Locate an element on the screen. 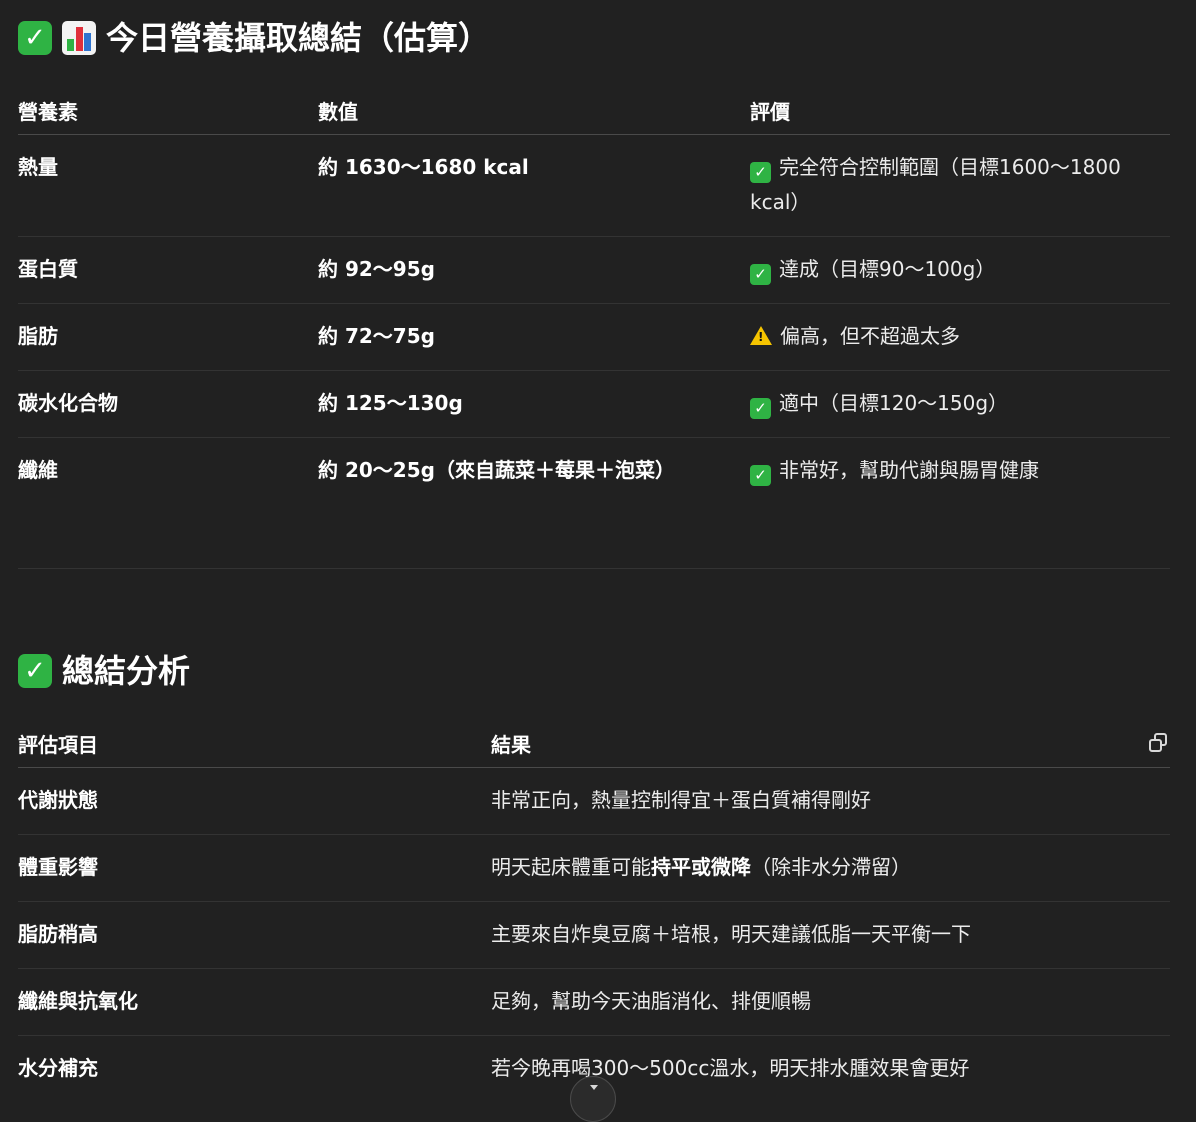  nutrient-value: 約 125～130g is located at coordinates (534, 404).